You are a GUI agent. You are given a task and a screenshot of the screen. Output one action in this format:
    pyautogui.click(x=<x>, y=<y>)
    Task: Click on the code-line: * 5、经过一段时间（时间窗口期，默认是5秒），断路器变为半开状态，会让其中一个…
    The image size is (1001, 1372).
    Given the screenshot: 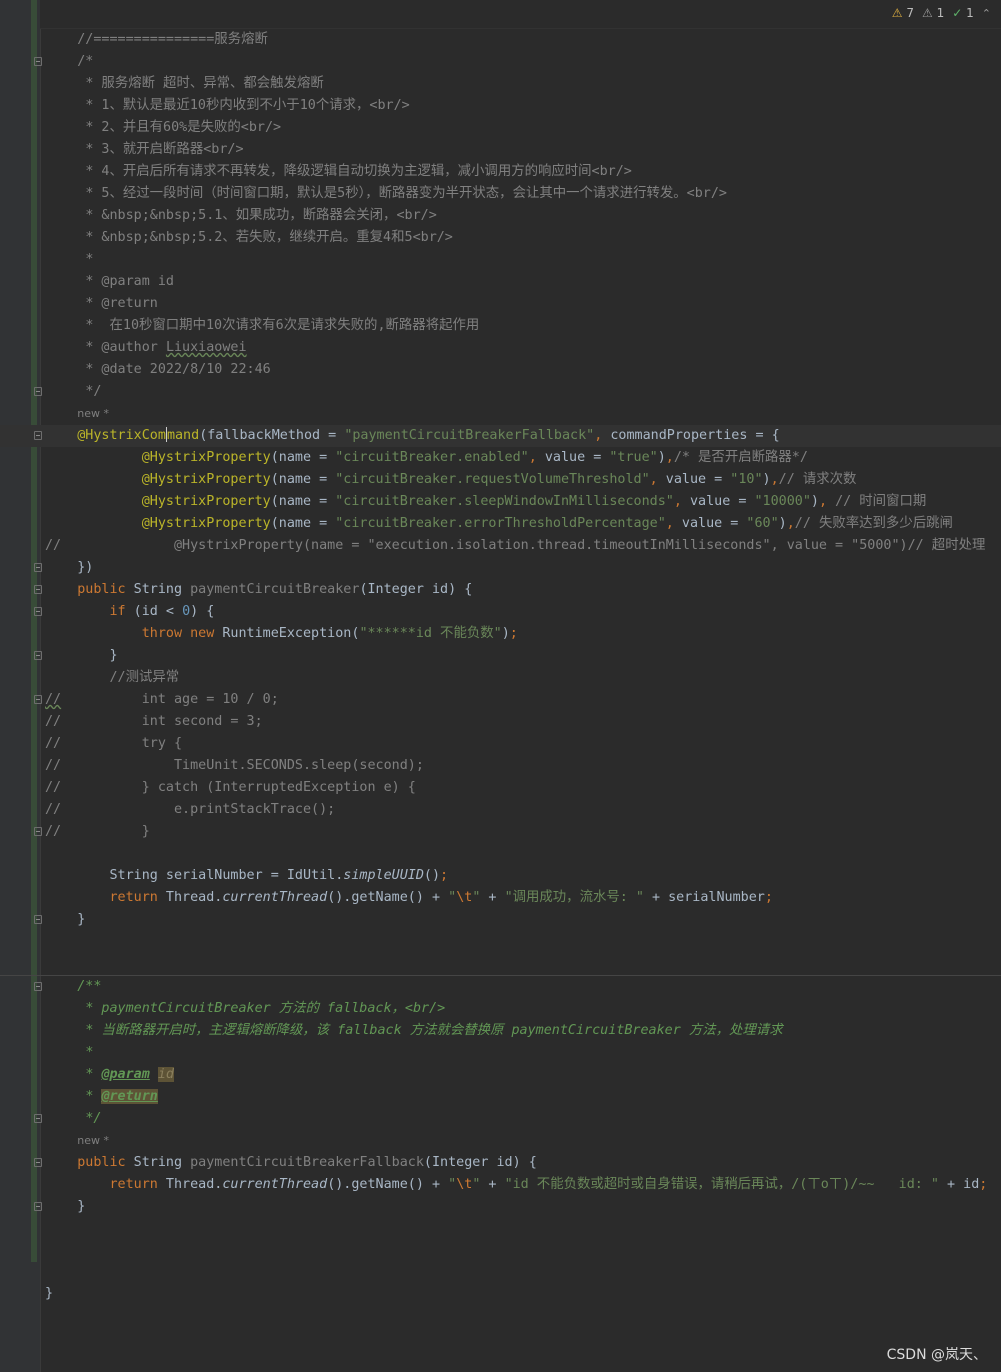 What is the action you would take?
    pyautogui.click(x=500, y=194)
    